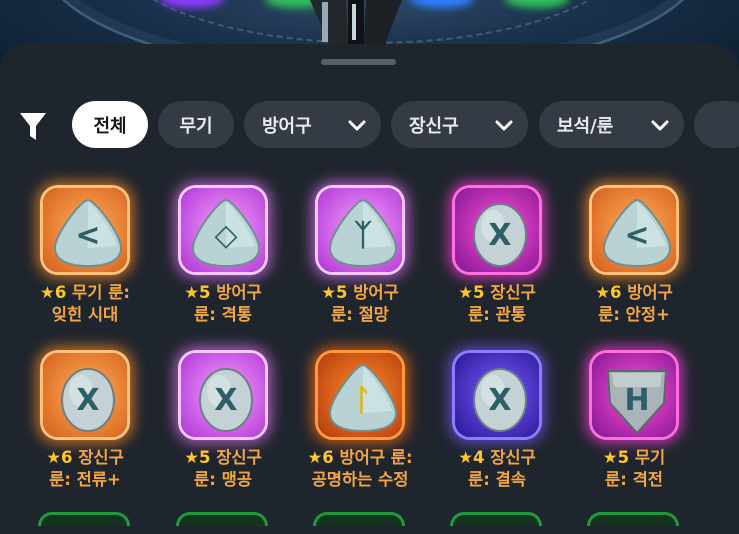 This screenshot has width=739, height=534. I want to click on filter-dropdown-armor: 방어구, so click(312, 124).